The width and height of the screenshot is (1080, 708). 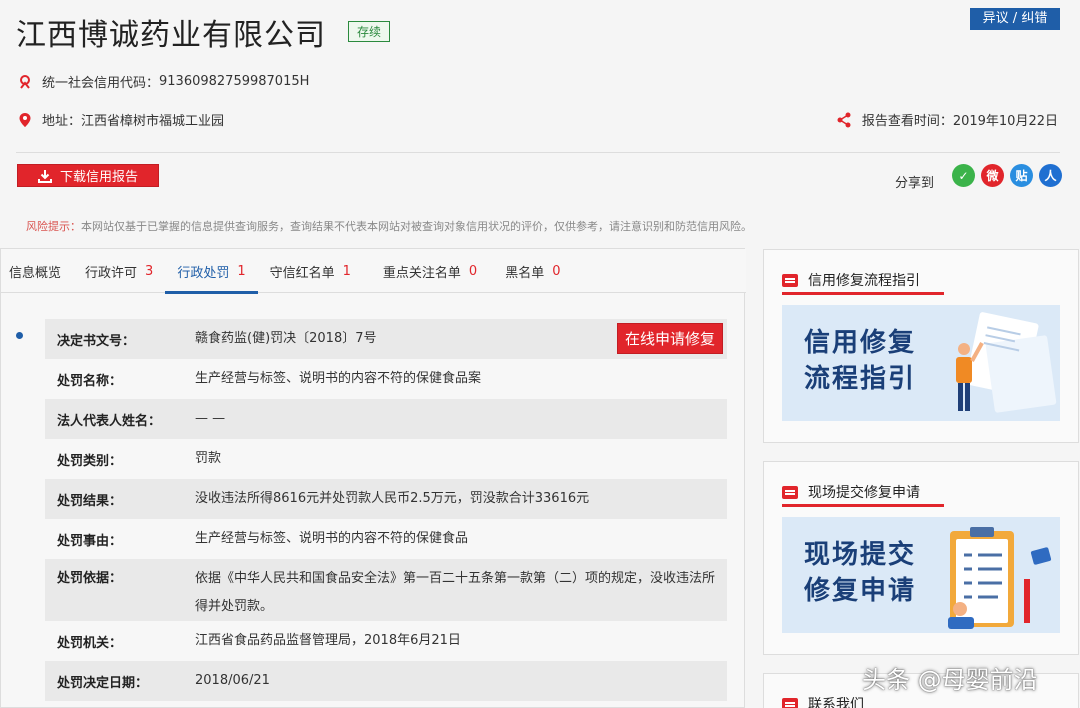 What do you see at coordinates (90, 541) in the screenshot?
I see `field-label: 处罚事由：` at bounding box center [90, 541].